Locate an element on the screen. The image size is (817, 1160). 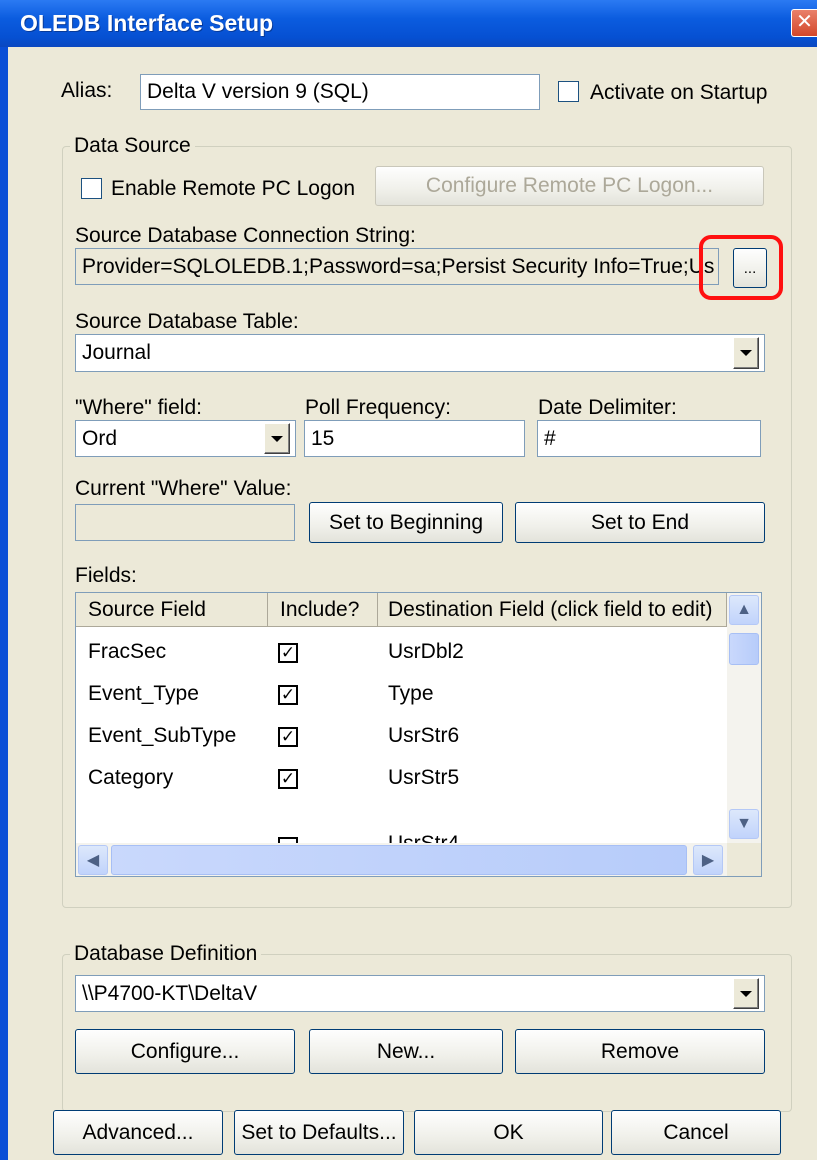
set-to-beginning-button: Set to Beginning is located at coordinates (406, 522).